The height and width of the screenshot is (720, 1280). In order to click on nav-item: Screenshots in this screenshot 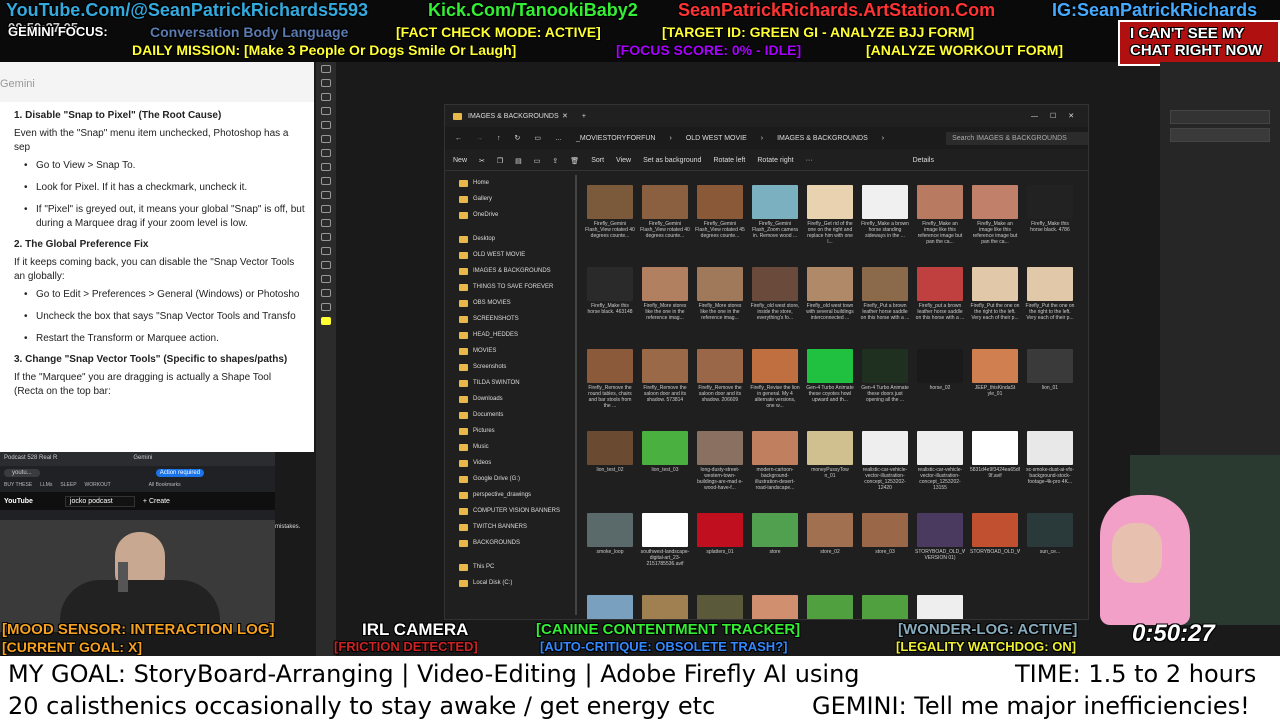, I will do `click(509, 367)`.